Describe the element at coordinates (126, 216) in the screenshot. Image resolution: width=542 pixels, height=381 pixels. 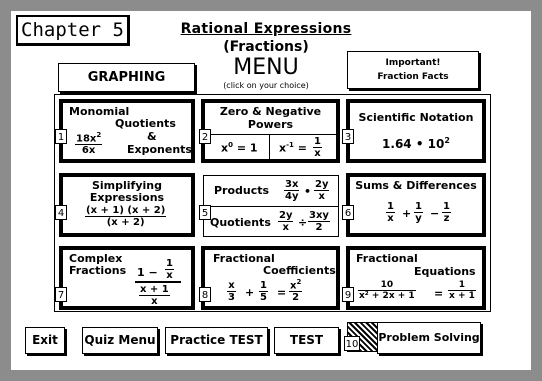
I see `topic-4-example: (x + 1) (x + 2) (x + 2)` at that location.